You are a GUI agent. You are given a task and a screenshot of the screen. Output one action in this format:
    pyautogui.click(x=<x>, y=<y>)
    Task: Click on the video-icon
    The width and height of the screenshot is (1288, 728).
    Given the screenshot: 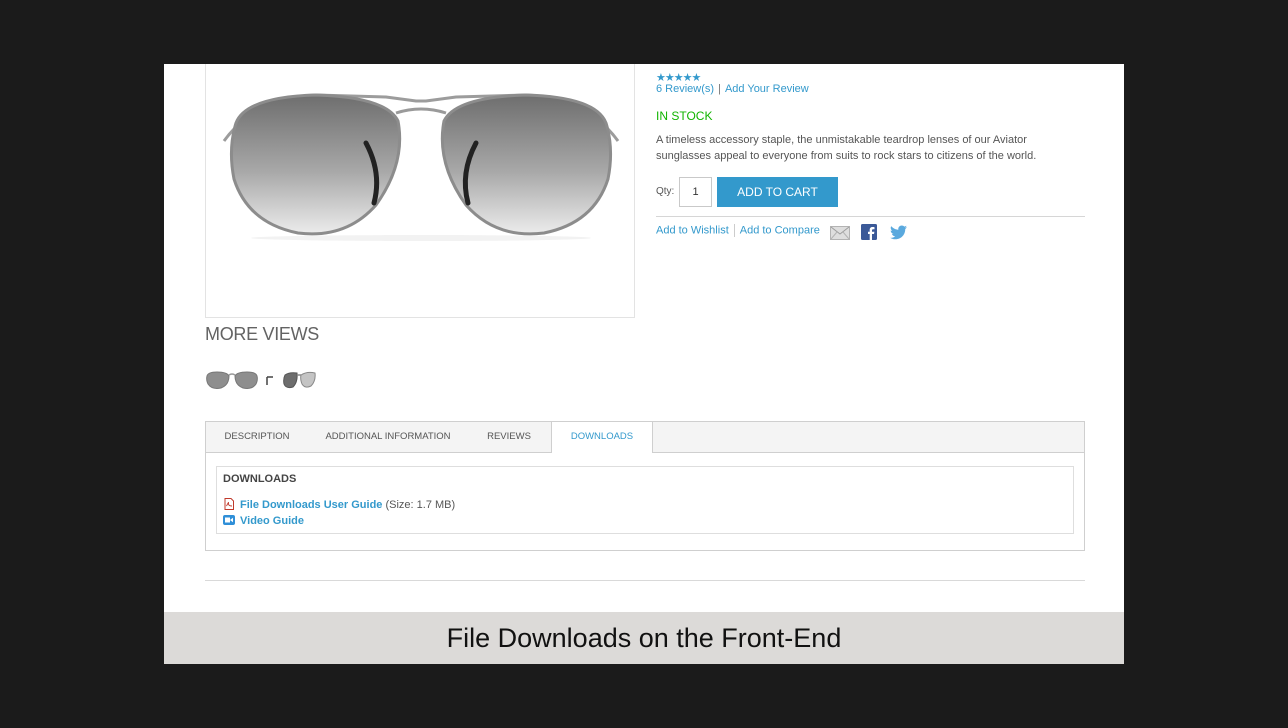 What is the action you would take?
    pyautogui.click(x=229, y=520)
    